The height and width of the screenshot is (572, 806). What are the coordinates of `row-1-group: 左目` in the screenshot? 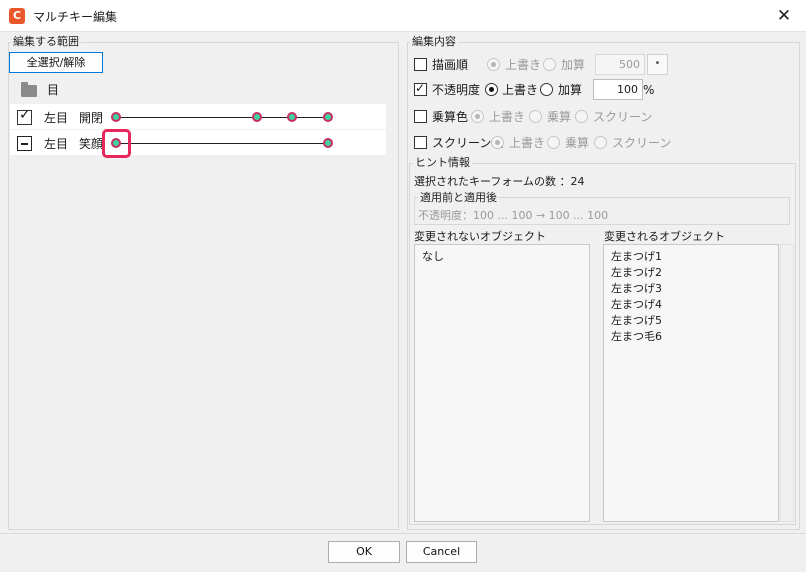 It's located at (56, 118).